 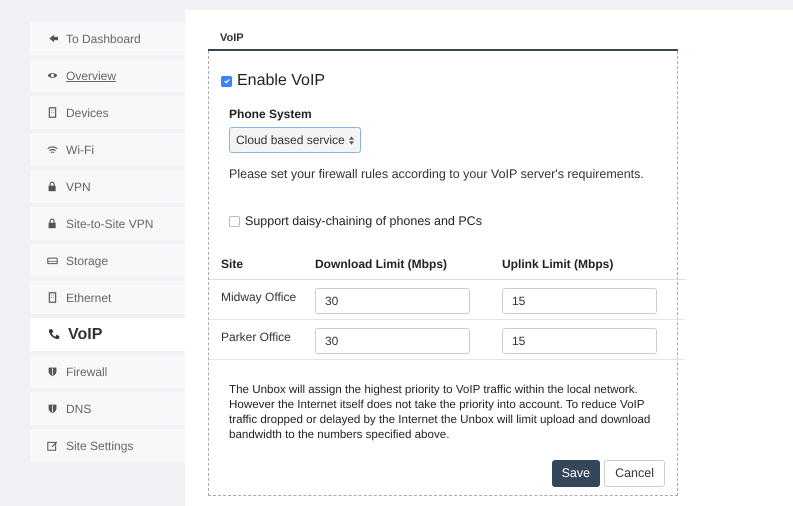 What do you see at coordinates (232, 265) in the screenshot?
I see `column-header: Site` at bounding box center [232, 265].